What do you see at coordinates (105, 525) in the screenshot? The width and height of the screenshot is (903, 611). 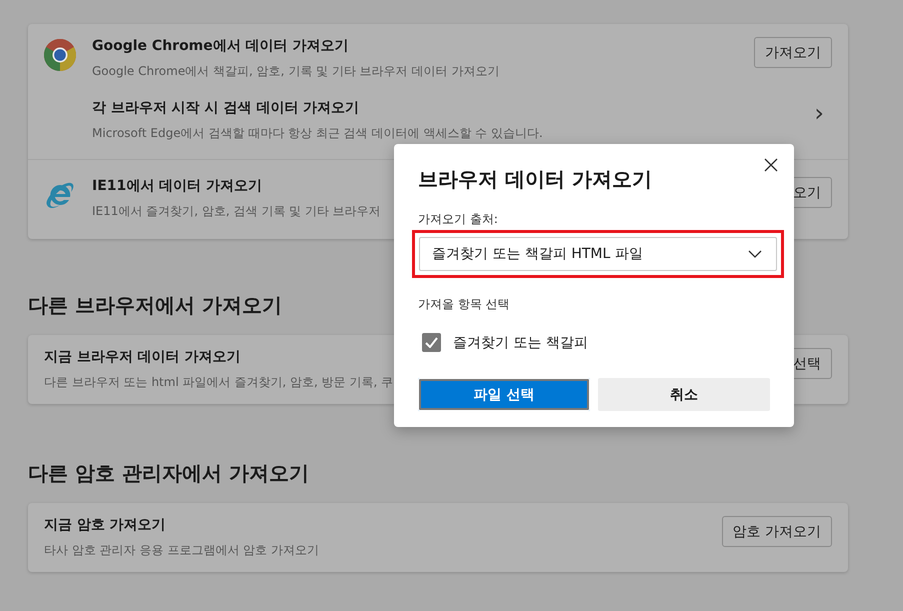 I see `row-title: 지금 암호 가져오기` at bounding box center [105, 525].